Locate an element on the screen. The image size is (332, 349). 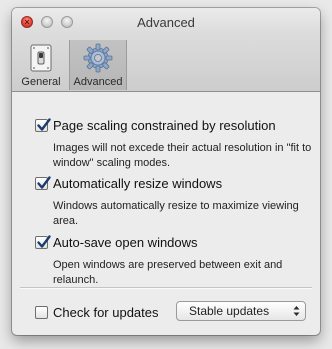
auto-save-label: Auto-save open windows is located at coordinates (125, 242).